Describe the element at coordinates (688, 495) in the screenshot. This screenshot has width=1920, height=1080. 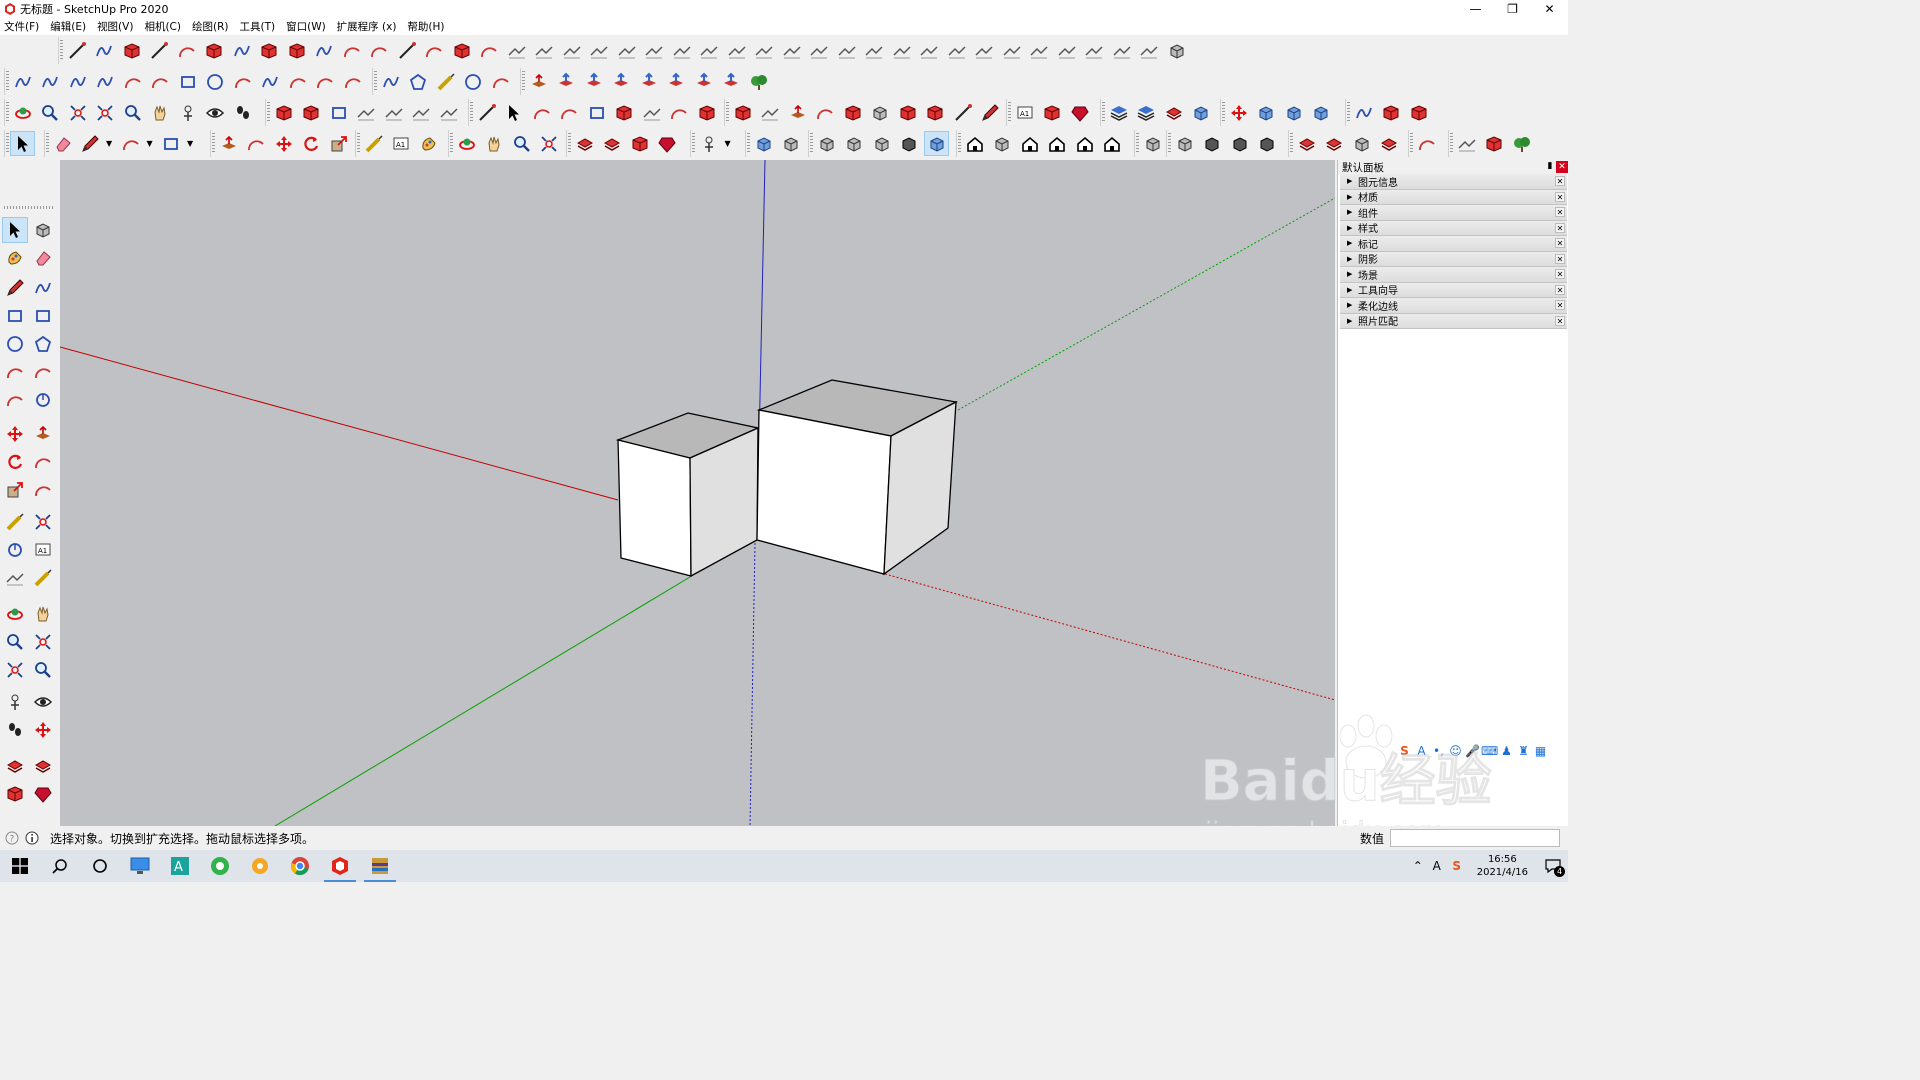
I see `small-box` at that location.